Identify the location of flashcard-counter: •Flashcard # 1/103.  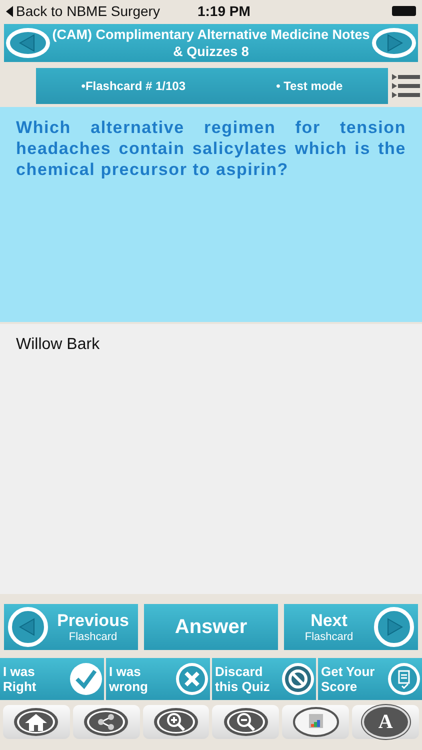
(133, 86).